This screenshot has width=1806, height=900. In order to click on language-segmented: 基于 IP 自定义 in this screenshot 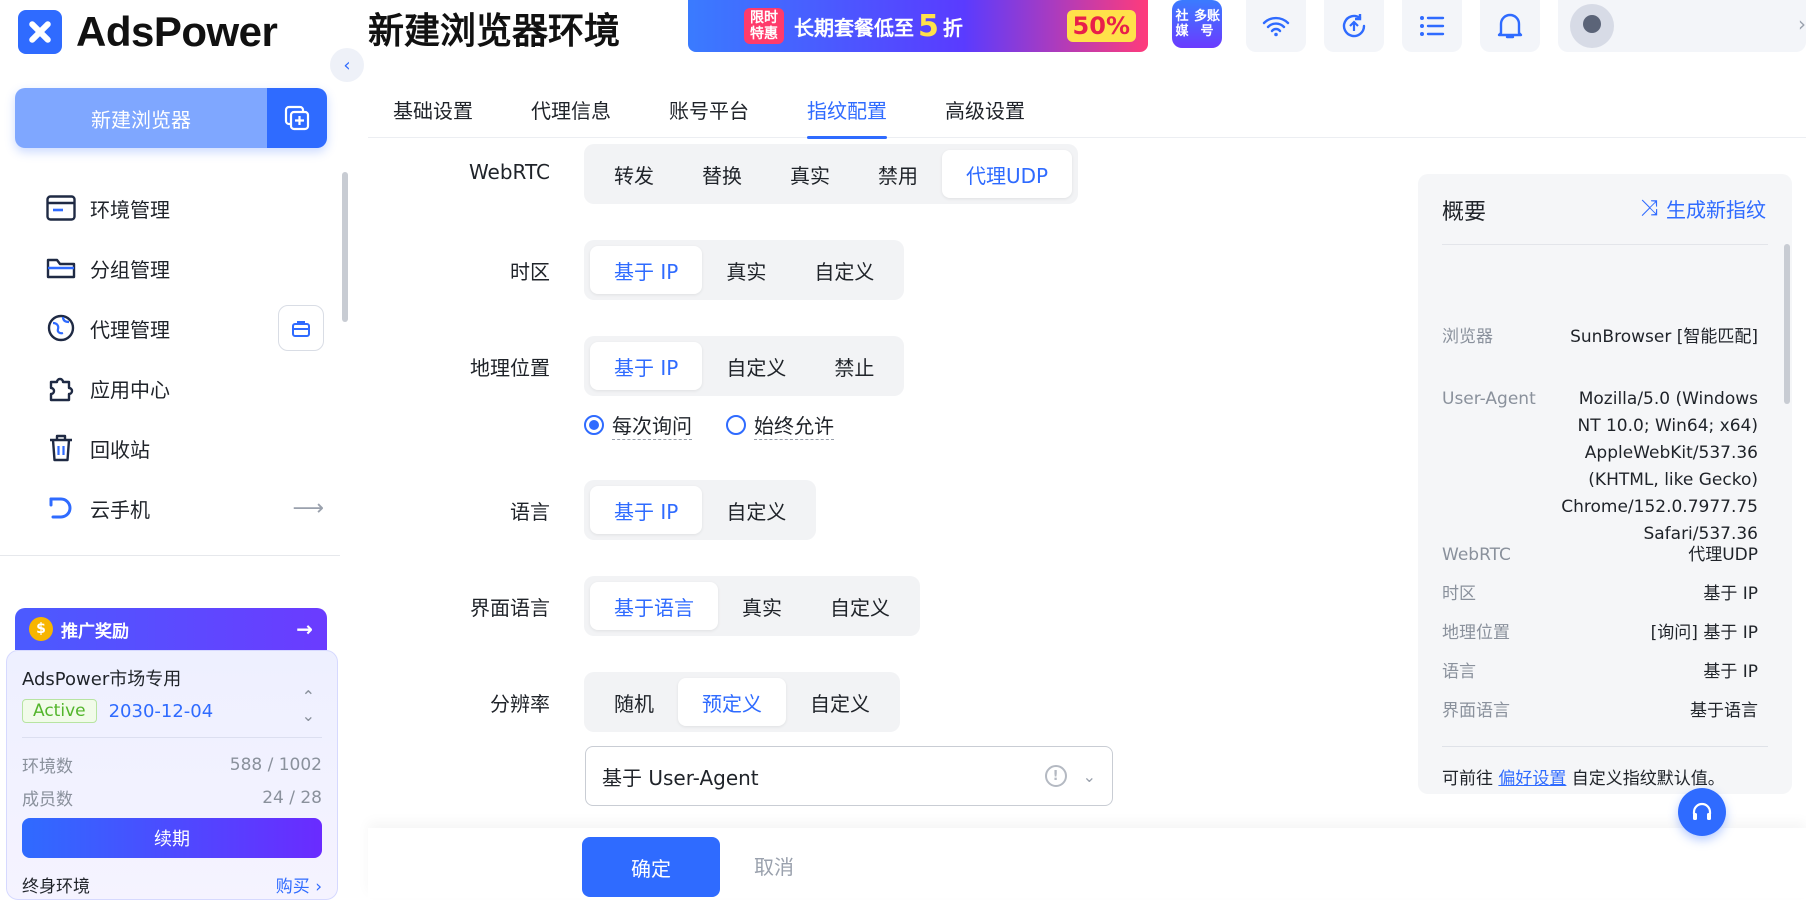, I will do `click(700, 510)`.